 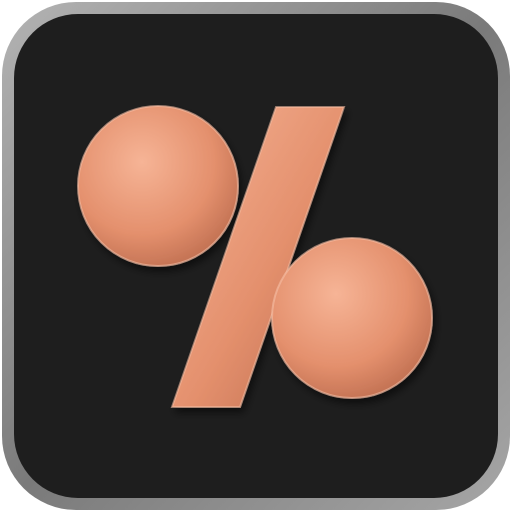 What do you see at coordinates (352, 318) in the screenshot?
I see `percent-bottom-circle` at bounding box center [352, 318].